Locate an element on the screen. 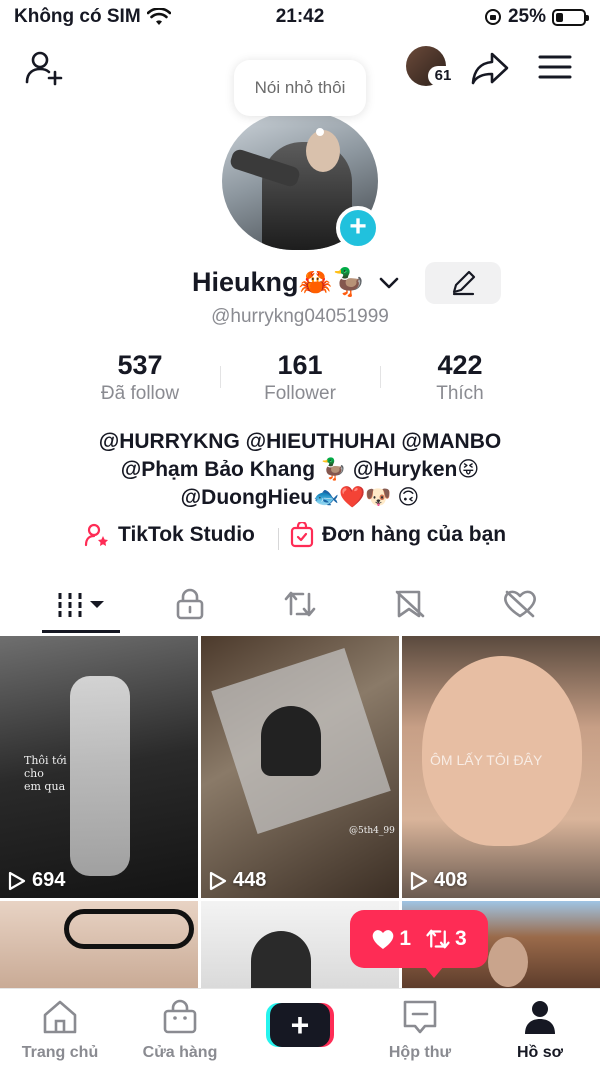  view-count: 448 is located at coordinates (237, 880).